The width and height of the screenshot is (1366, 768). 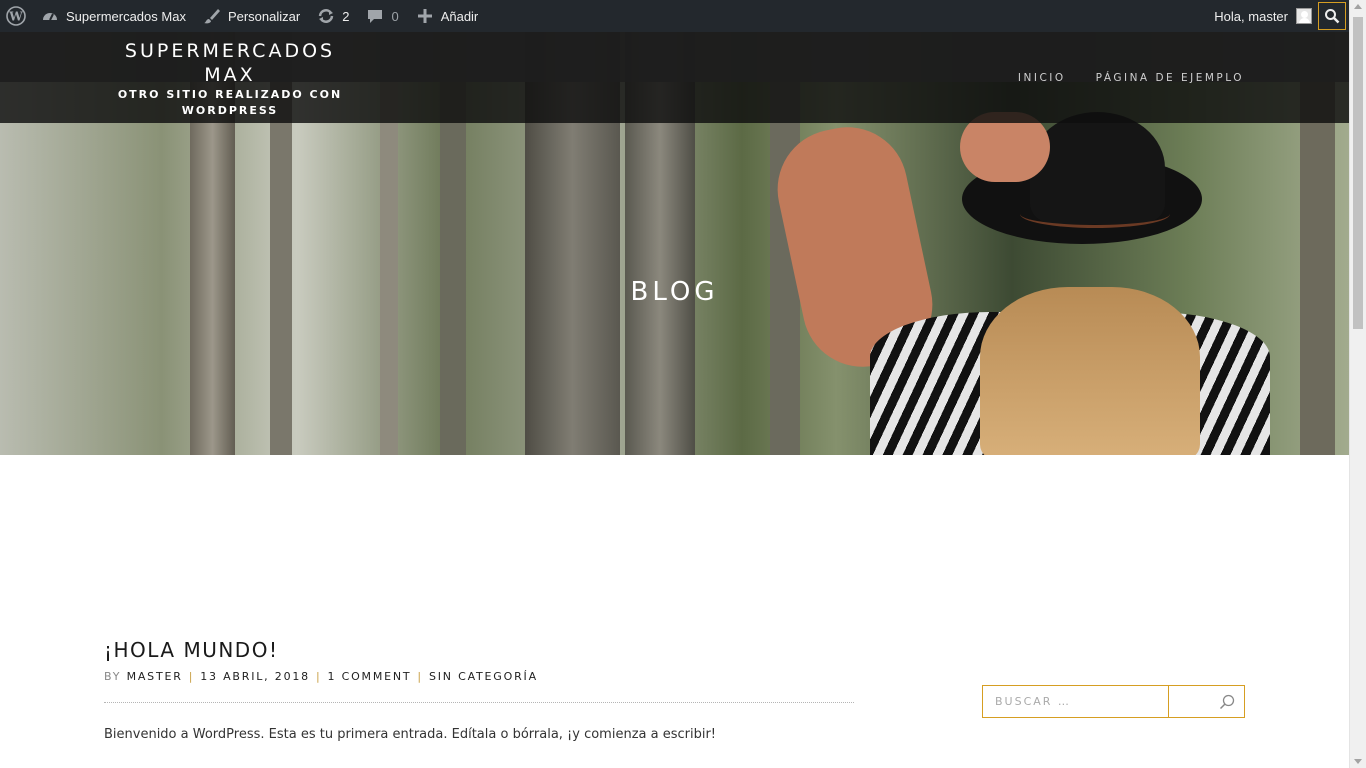 I want to click on sidebar-search, so click(x=1113, y=701).